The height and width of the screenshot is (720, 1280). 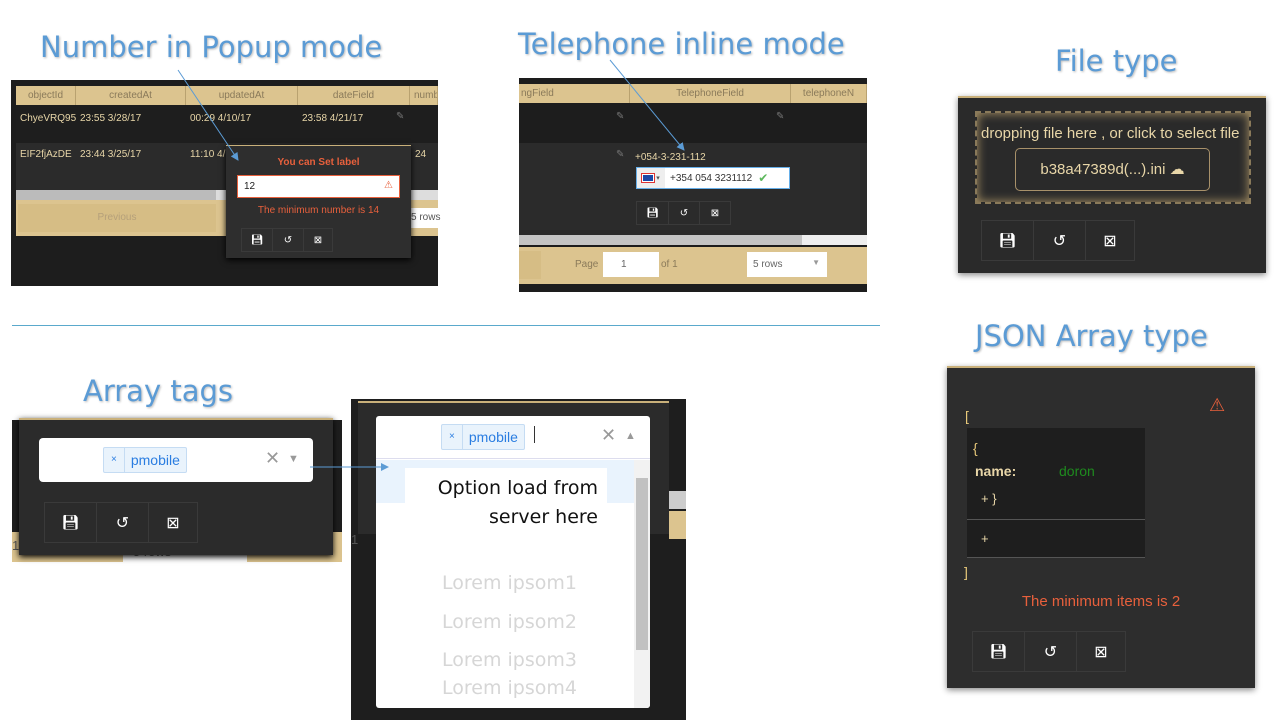 I want to click on arrow-number, so click(x=208, y=115).